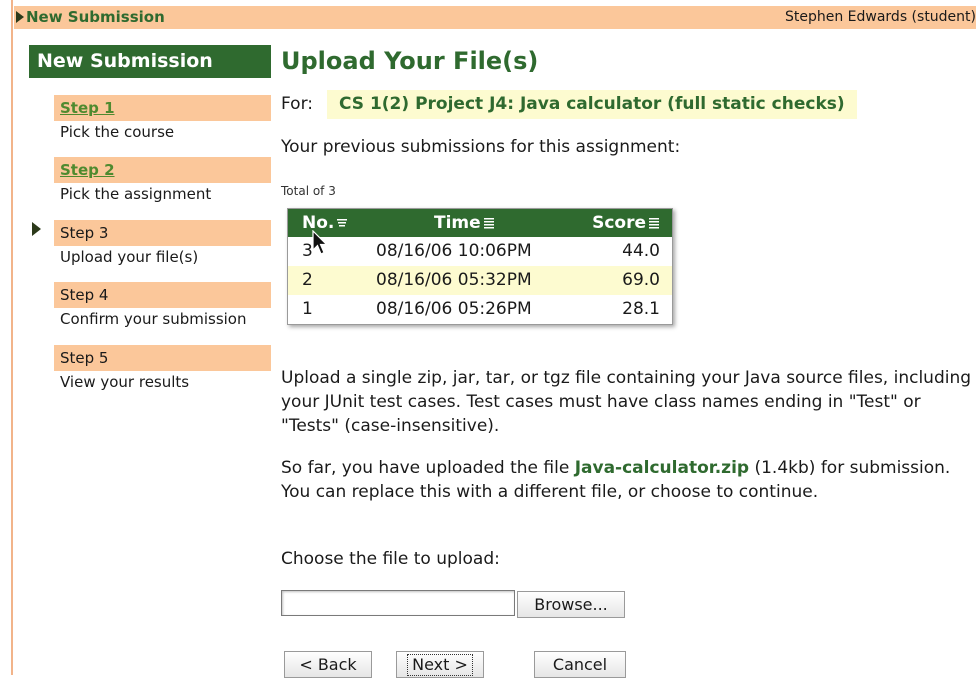  What do you see at coordinates (162, 170) in the screenshot?
I see `step-2-link: Step 2` at bounding box center [162, 170].